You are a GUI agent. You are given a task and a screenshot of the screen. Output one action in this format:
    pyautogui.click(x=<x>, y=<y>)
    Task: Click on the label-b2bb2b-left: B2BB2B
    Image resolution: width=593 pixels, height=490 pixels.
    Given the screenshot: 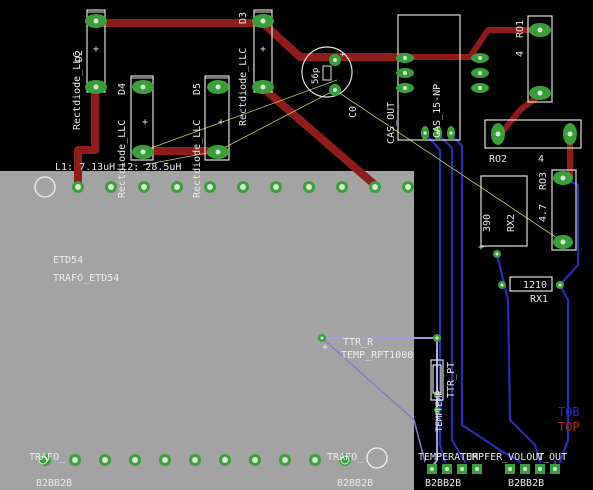 What is the action you would take?
    pyautogui.click(x=54, y=483)
    